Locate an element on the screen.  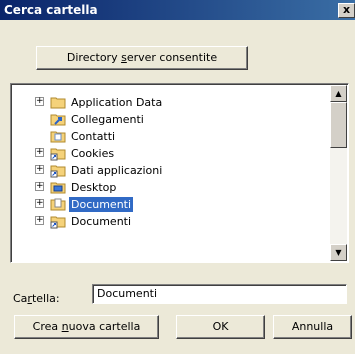
desktop-folder-icon is located at coordinates (58, 187).